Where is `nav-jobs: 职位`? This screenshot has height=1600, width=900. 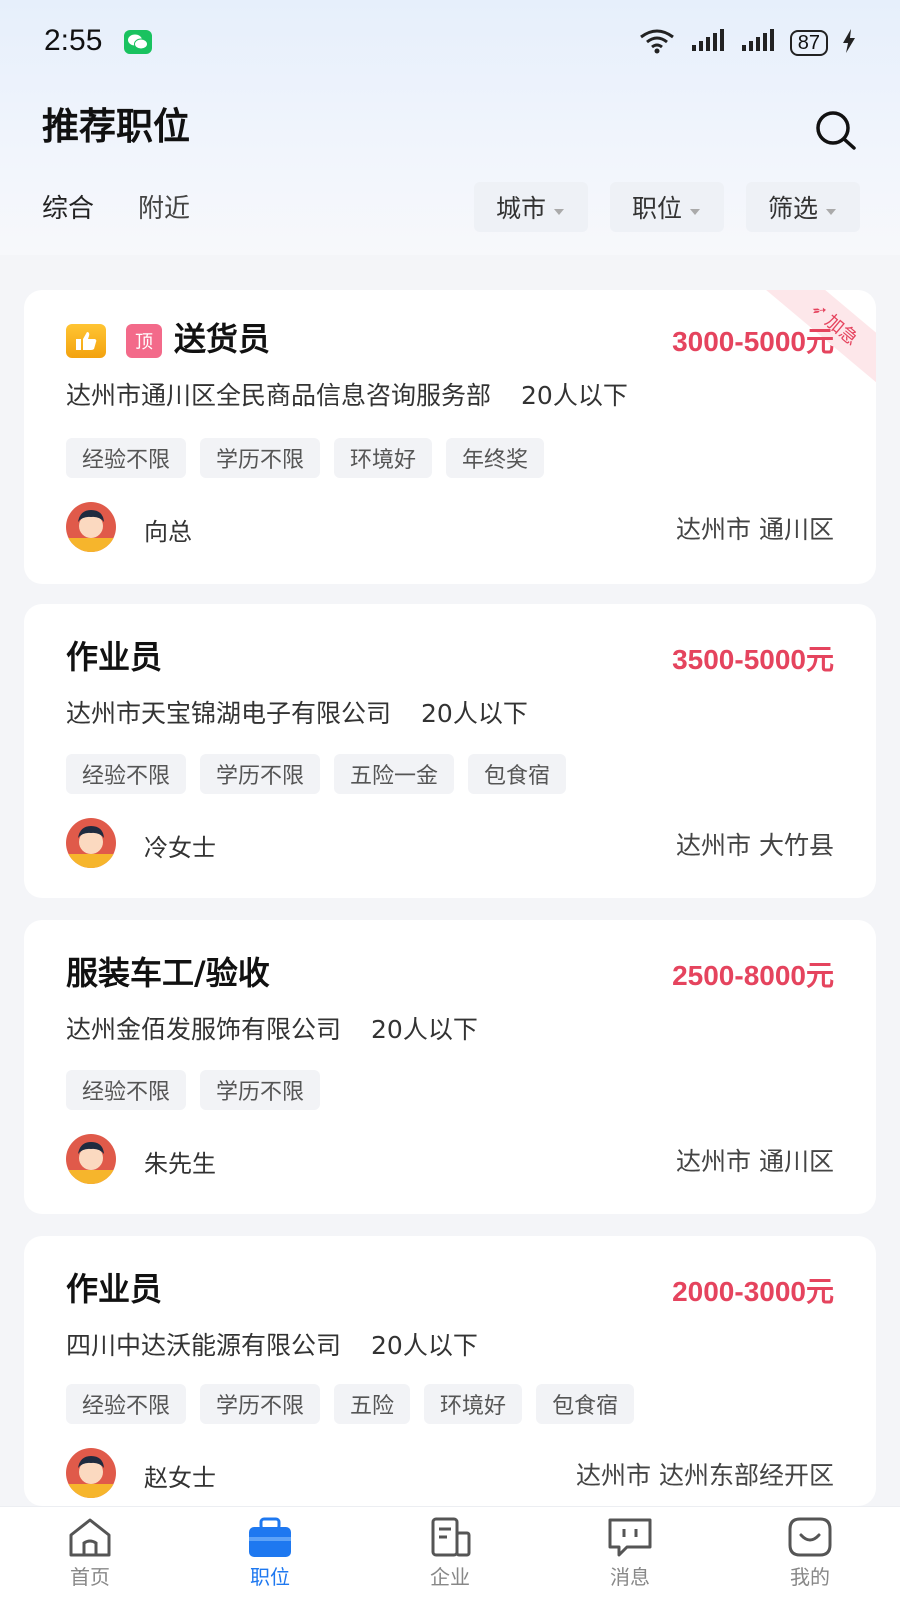
nav-jobs: 职位 is located at coordinates (270, 1553).